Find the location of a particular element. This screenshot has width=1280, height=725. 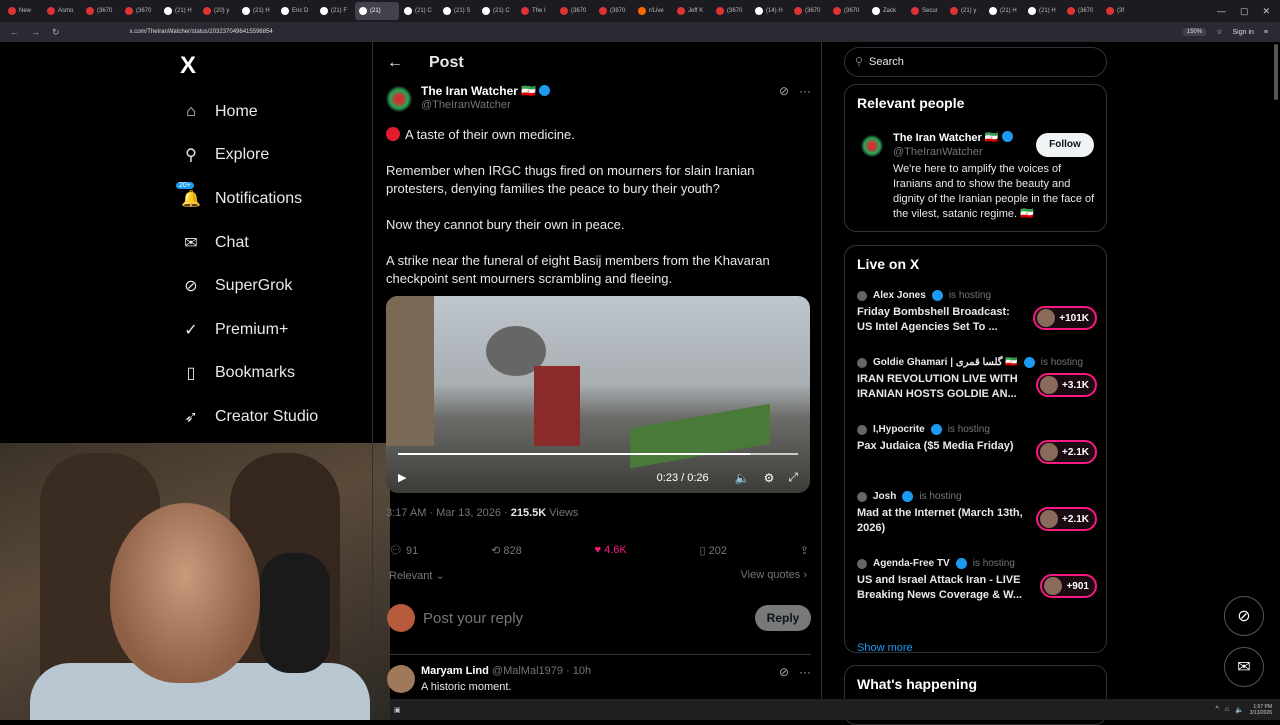

live-title: Mad at the Internet (March 13th, 2026) is located at coordinates (942, 521).